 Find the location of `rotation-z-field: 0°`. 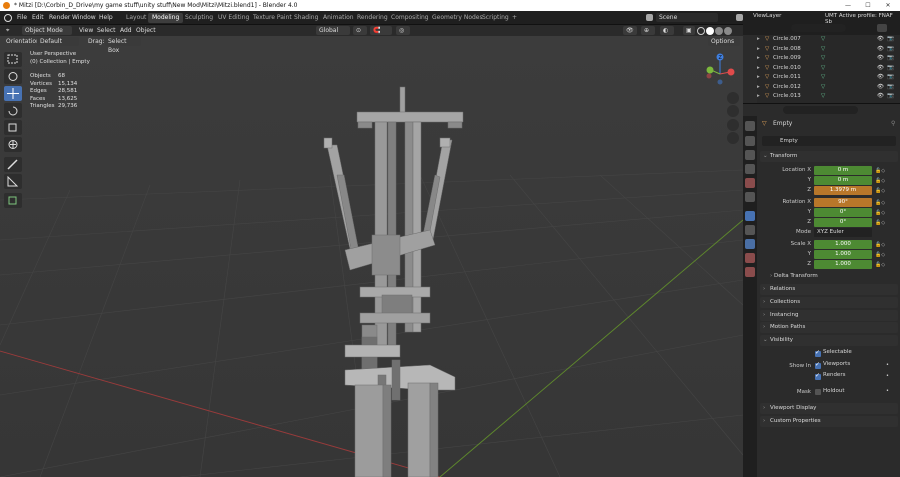

rotation-z-field: 0° is located at coordinates (843, 222).